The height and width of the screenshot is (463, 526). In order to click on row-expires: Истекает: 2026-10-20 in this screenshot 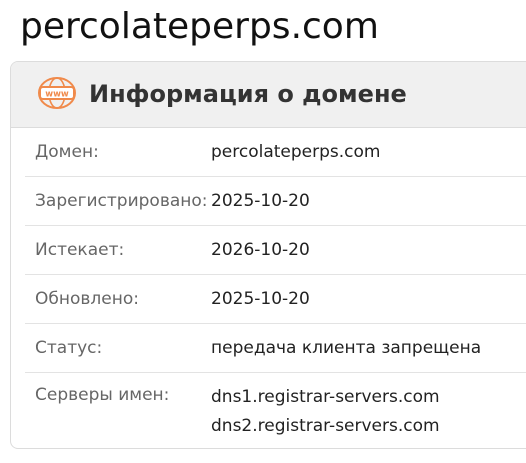, I will do `click(275, 250)`.